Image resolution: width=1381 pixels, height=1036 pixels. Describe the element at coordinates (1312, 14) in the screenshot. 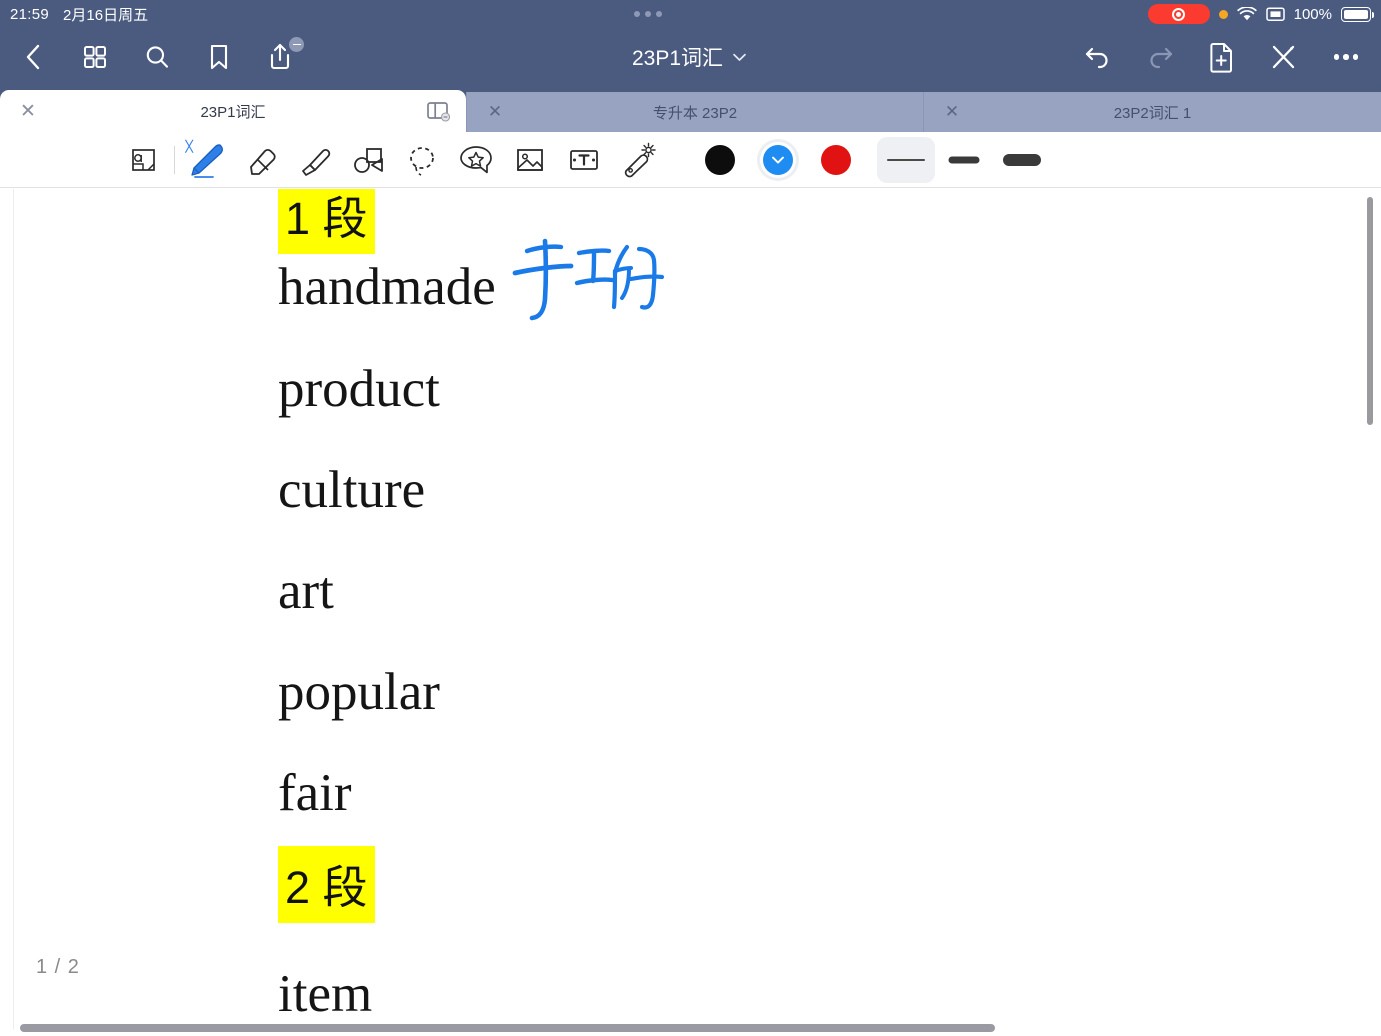

I see `battery-percent: 100%` at that location.